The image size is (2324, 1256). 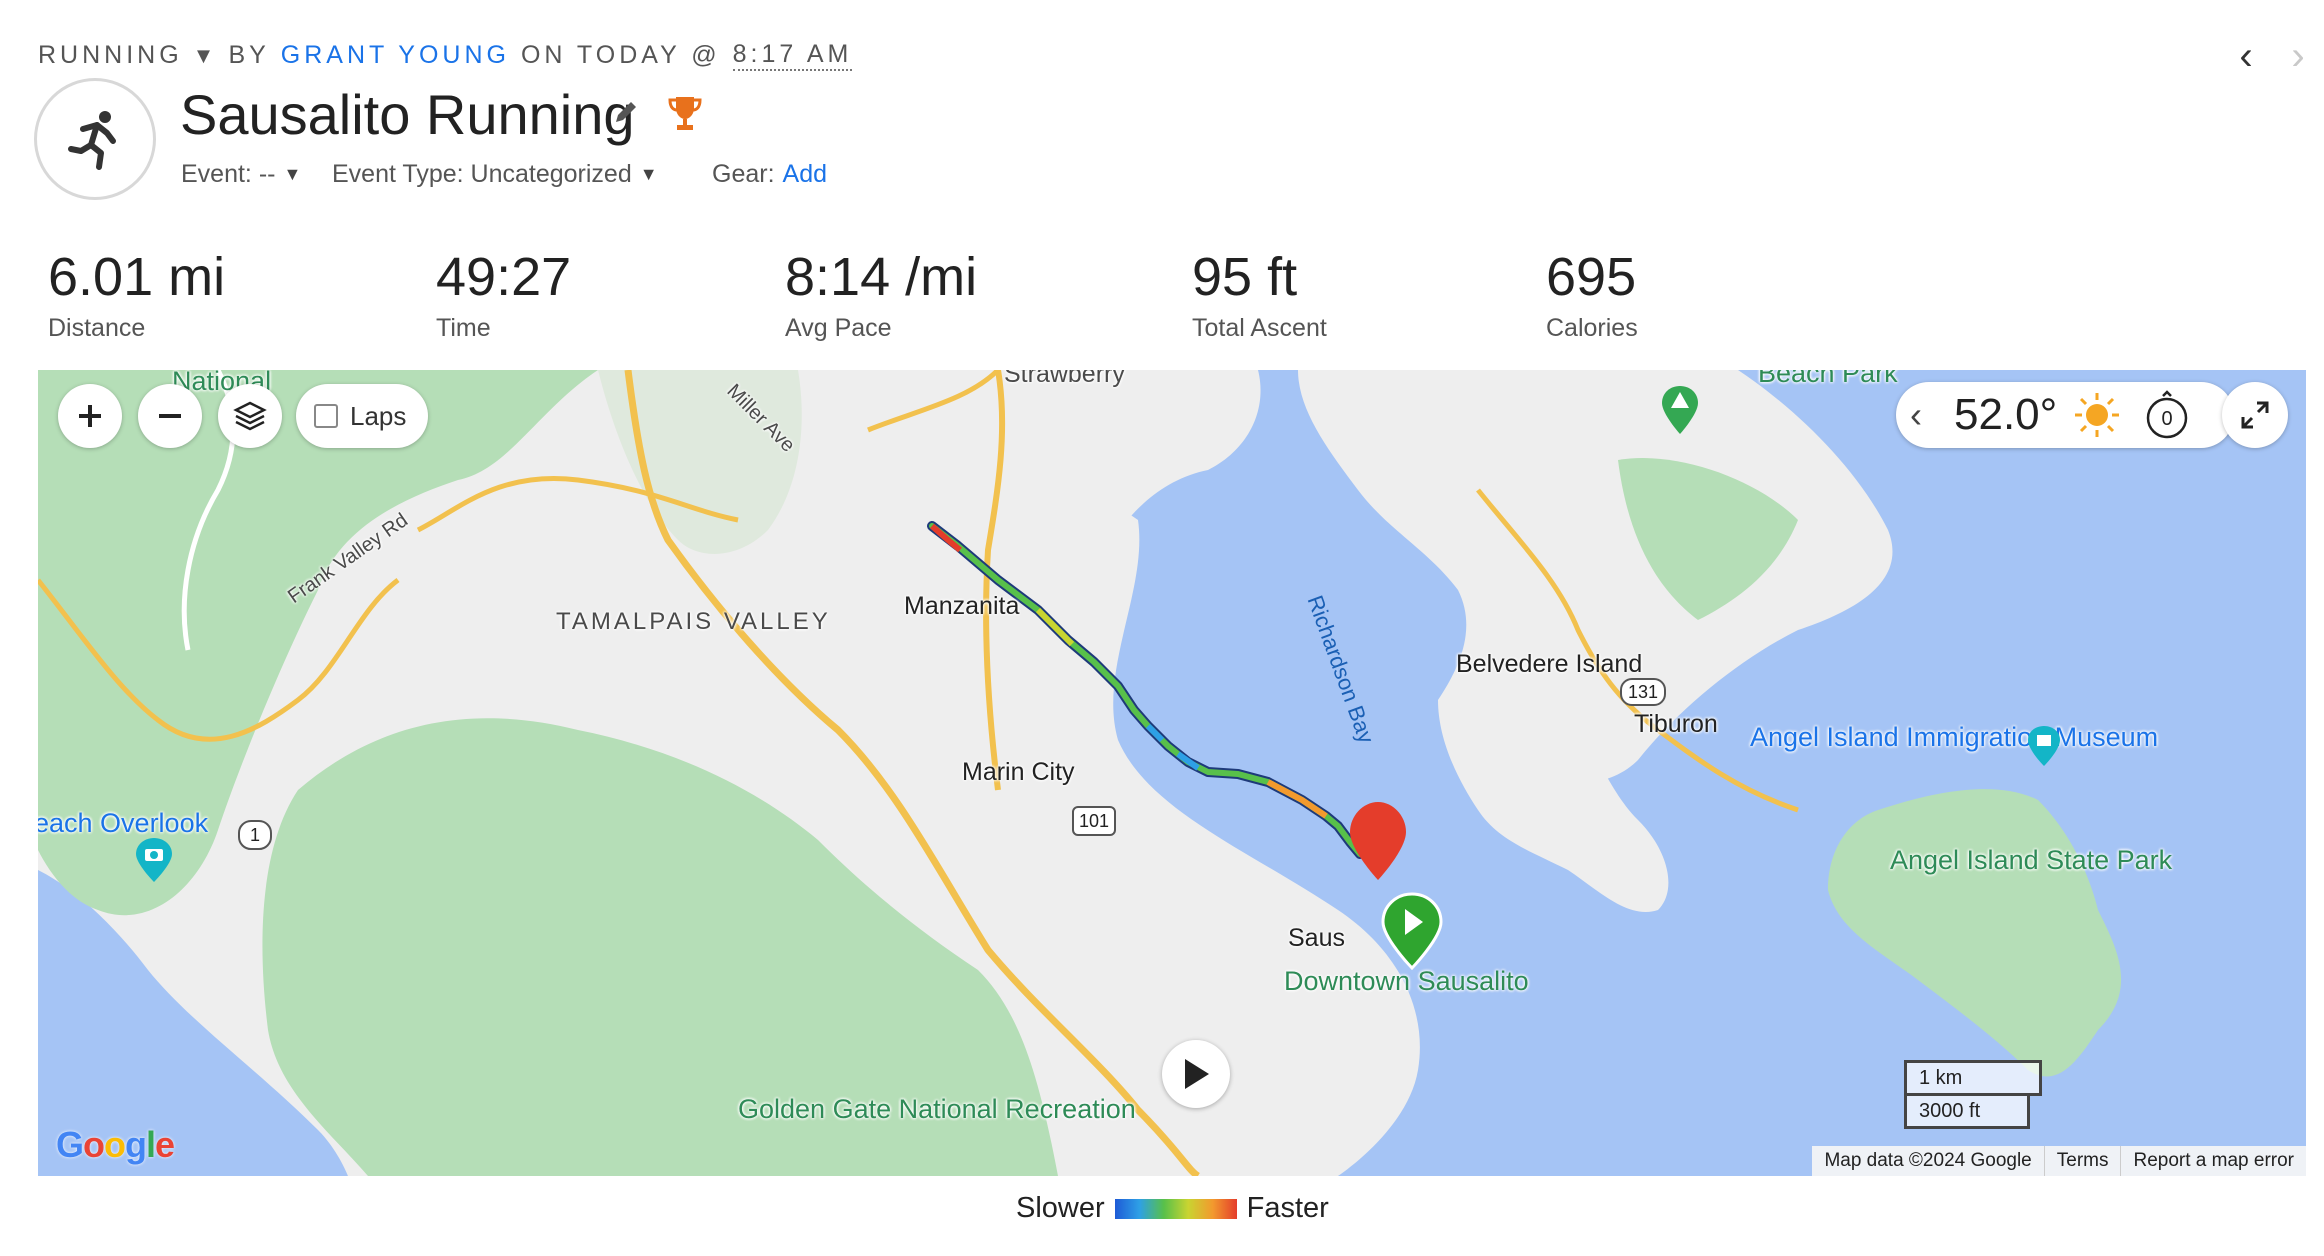 What do you see at coordinates (1676, 724) in the screenshot?
I see `map-label-tiburon: Tiburon` at bounding box center [1676, 724].